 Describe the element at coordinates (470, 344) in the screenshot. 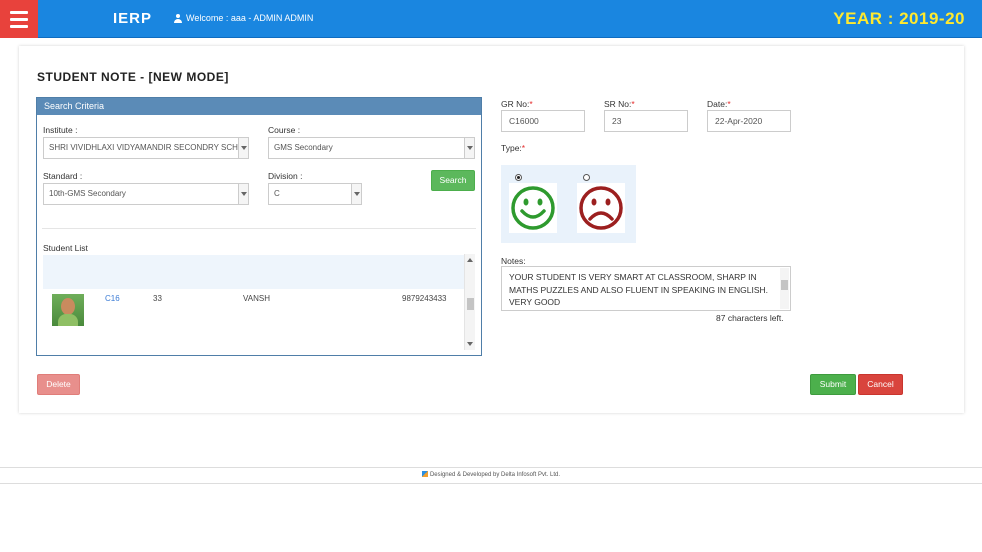

I see `scroll-down-icon` at that location.